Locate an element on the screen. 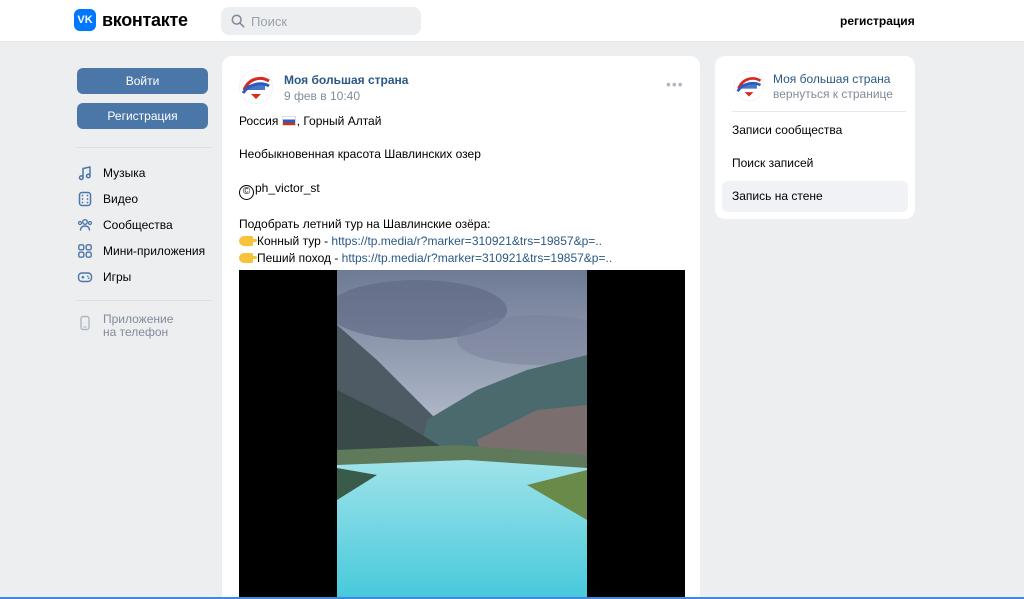  vk-logo: VK вконтакте is located at coordinates (131, 20).